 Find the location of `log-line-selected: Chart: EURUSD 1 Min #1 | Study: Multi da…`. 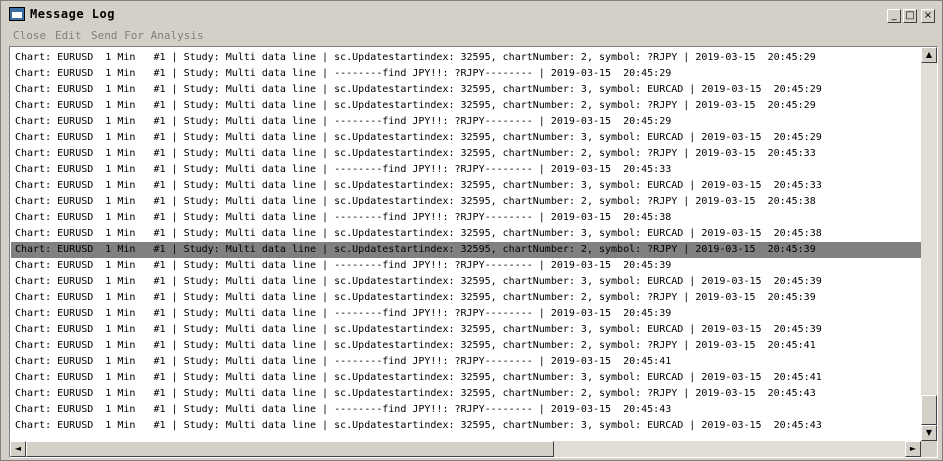

log-line-selected: Chart: EURUSD 1 Min #1 | Study: Multi da… is located at coordinates (466, 250).